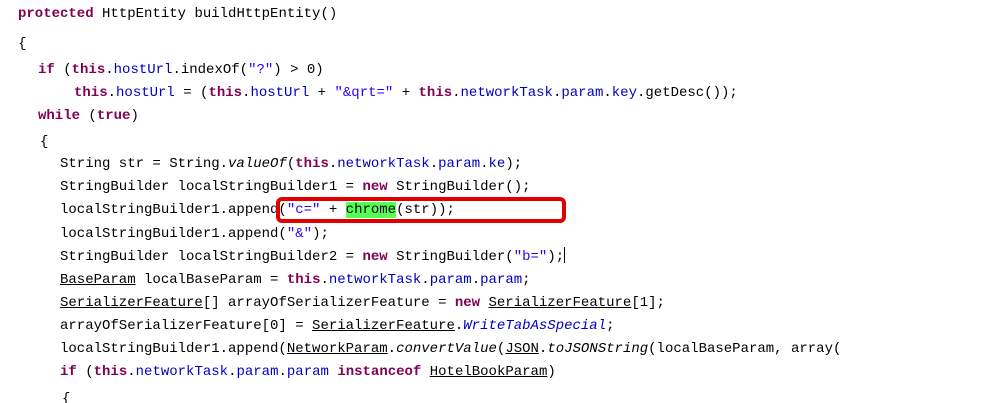 This screenshot has width=1004, height=403. I want to click on code-line-if-hosturl: if (this.hostUrl.indexOf("?") > 0), so click(181, 70).